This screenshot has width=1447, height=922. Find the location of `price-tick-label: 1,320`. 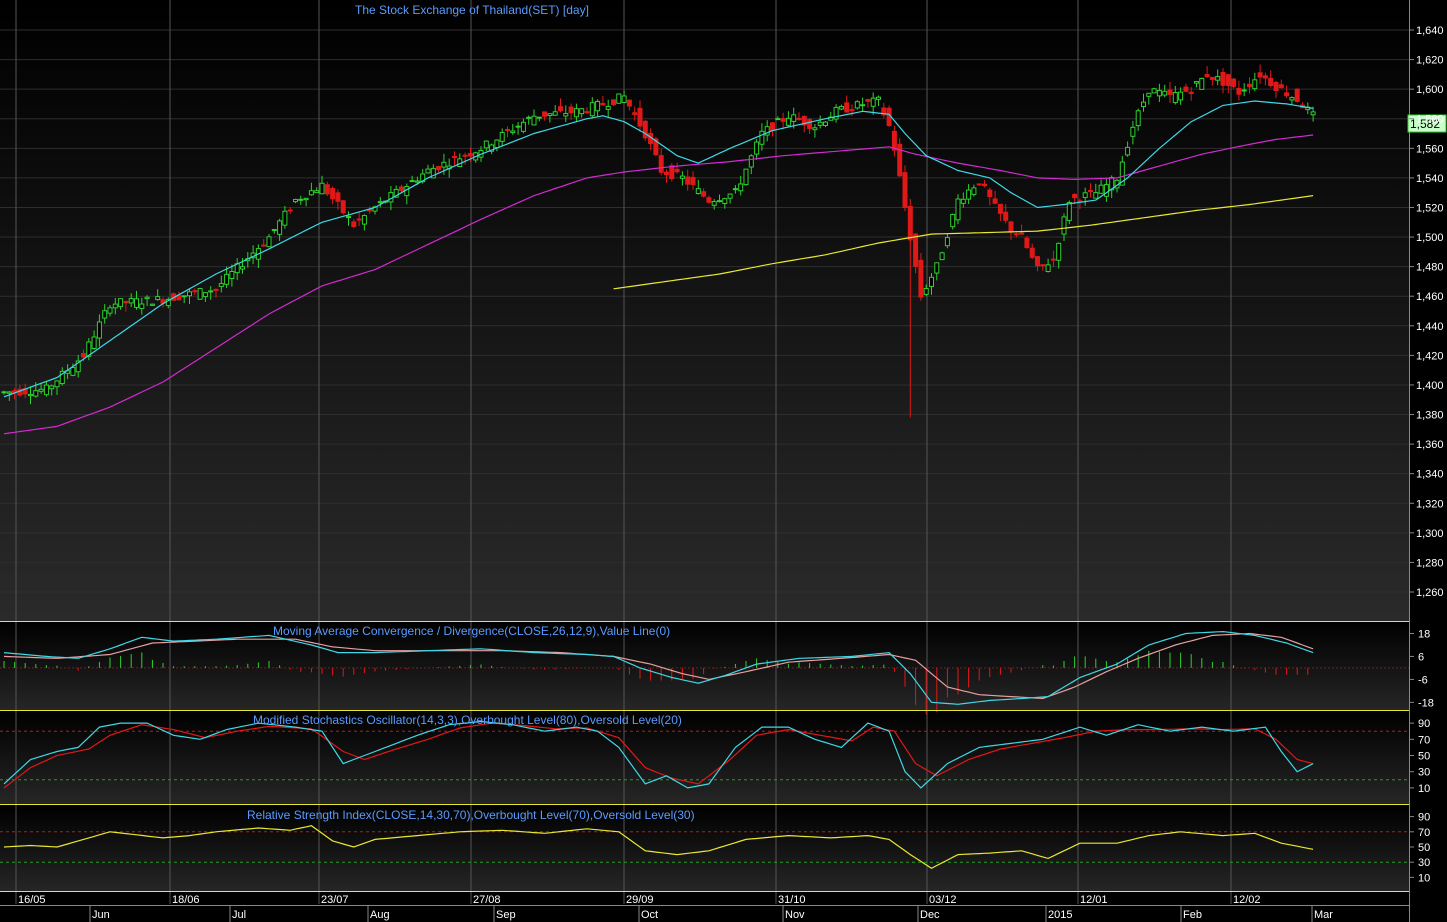

price-tick-label: 1,320 is located at coordinates (1430, 504).